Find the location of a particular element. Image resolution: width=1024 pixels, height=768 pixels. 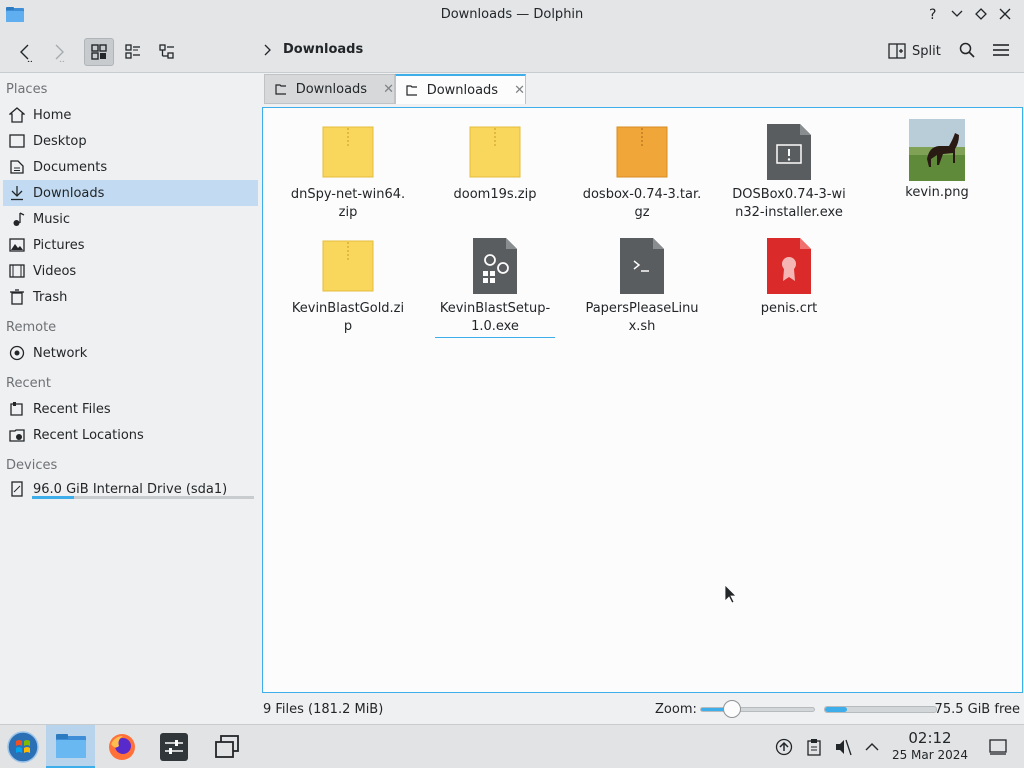

free-space-fill is located at coordinates (836, 709).